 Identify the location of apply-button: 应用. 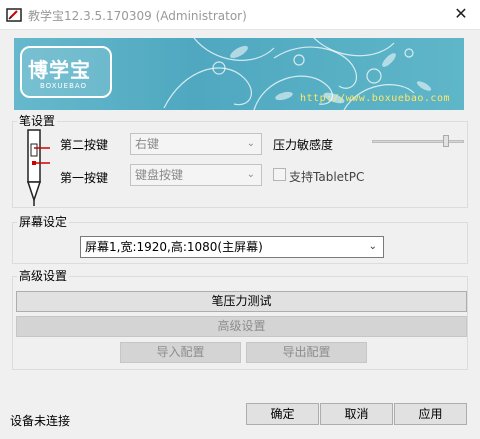
(430, 414).